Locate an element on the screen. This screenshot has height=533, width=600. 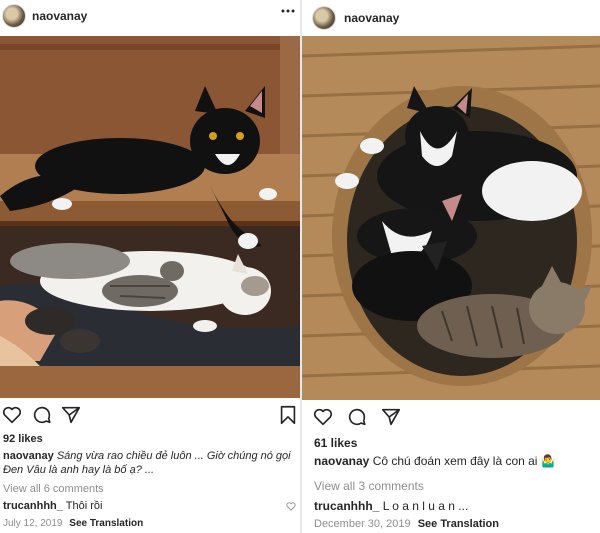
likes-count: 61 likes is located at coordinates (335, 443).